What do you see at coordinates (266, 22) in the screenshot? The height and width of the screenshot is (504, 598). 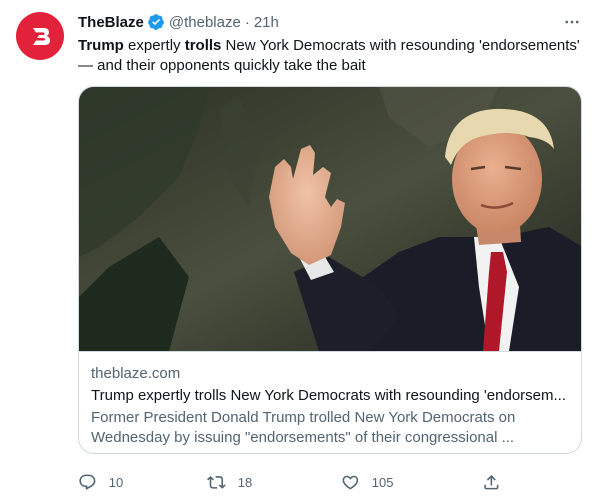 I see `timestamp: 21h` at bounding box center [266, 22].